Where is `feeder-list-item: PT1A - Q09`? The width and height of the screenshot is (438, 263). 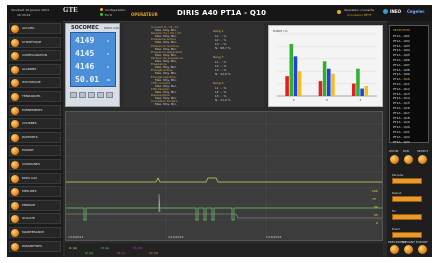 feeder-list-item: PT1A - Q09 is located at coordinates (401, 74).